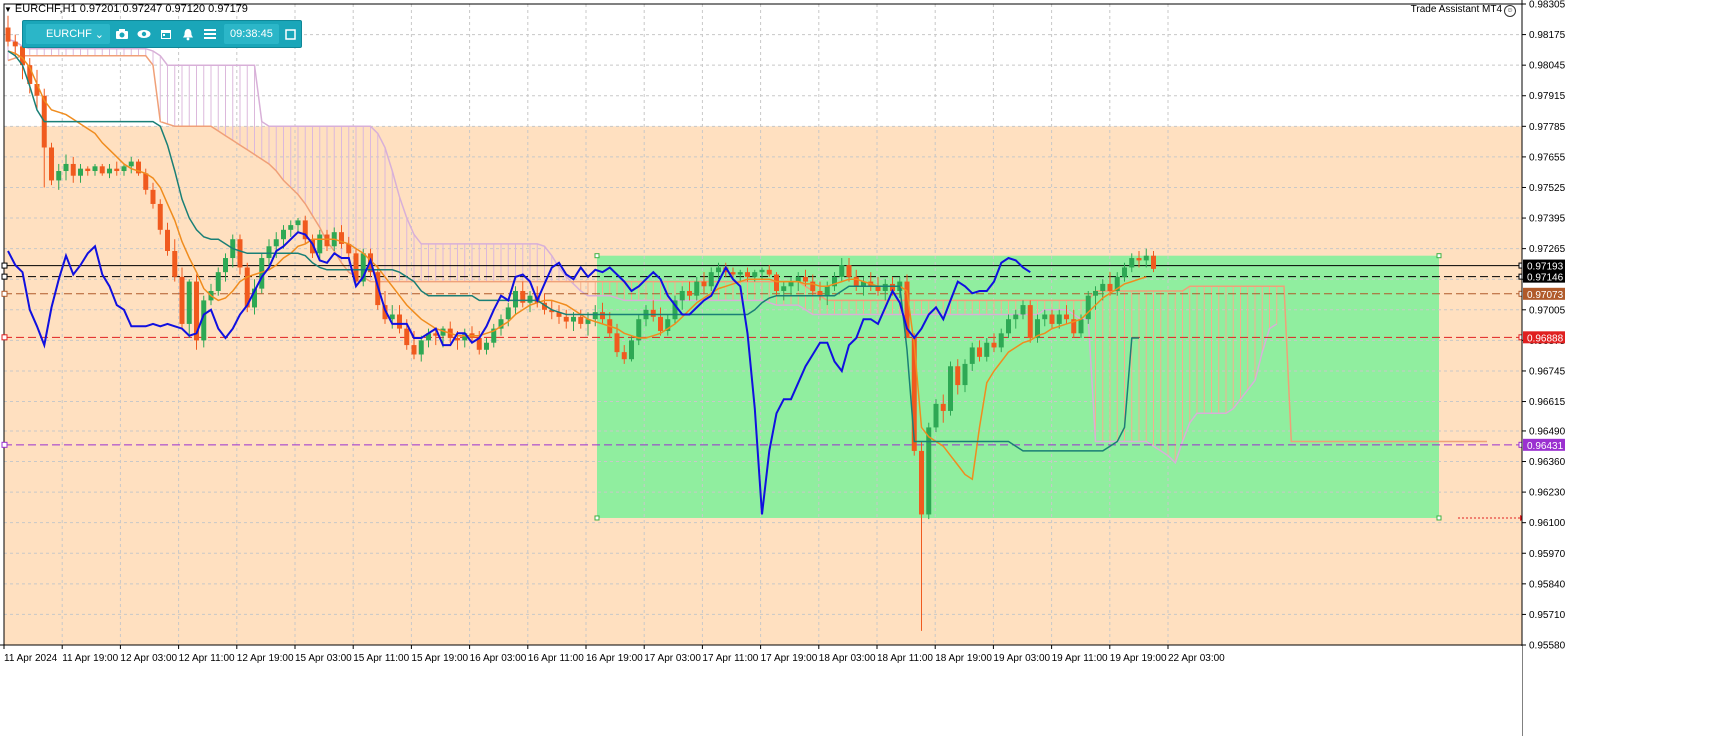  I want to click on time-tick-label: 18 Apr 11:00, so click(905, 658).